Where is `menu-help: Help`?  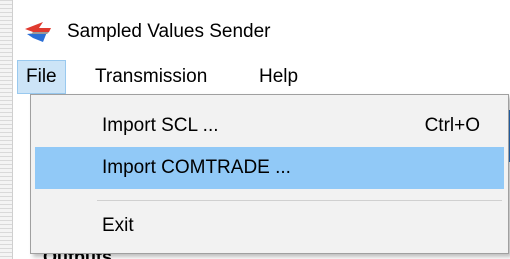
menu-help: Help is located at coordinates (278, 77).